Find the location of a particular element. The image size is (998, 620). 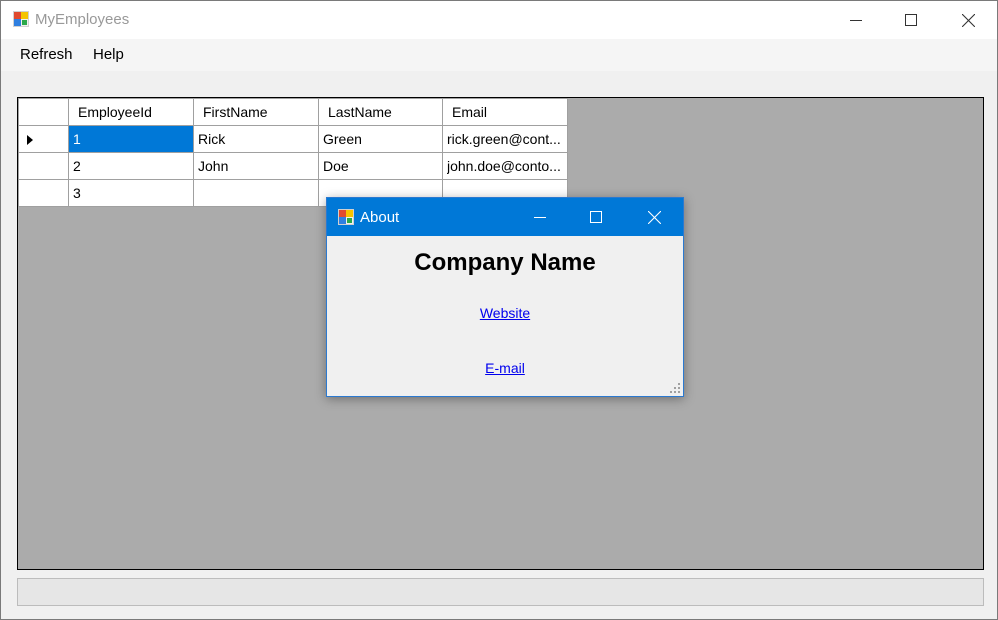

cell-firstname is located at coordinates (256, 193).